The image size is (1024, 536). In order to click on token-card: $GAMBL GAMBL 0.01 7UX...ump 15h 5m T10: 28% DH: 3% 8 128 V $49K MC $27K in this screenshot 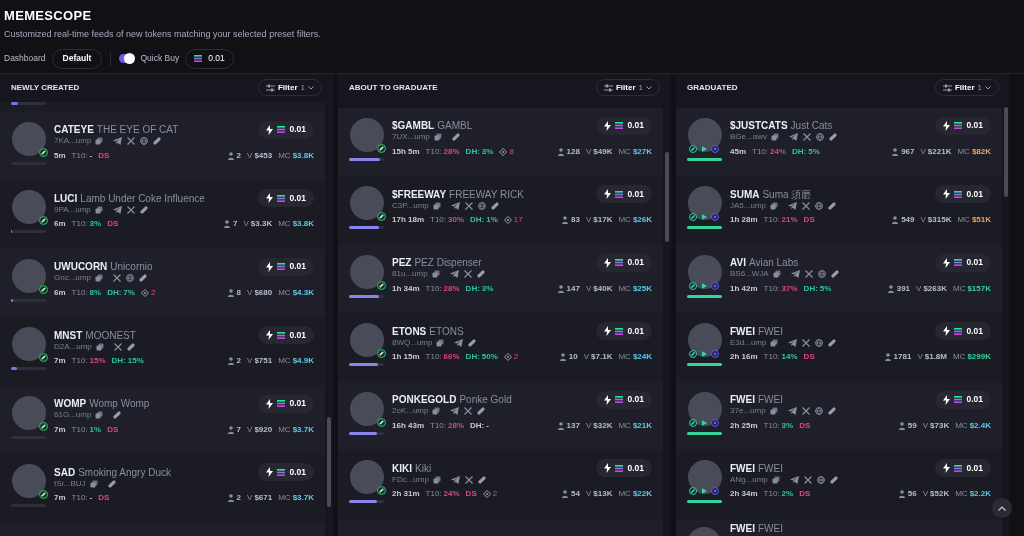, I will do `click(500, 141)`.